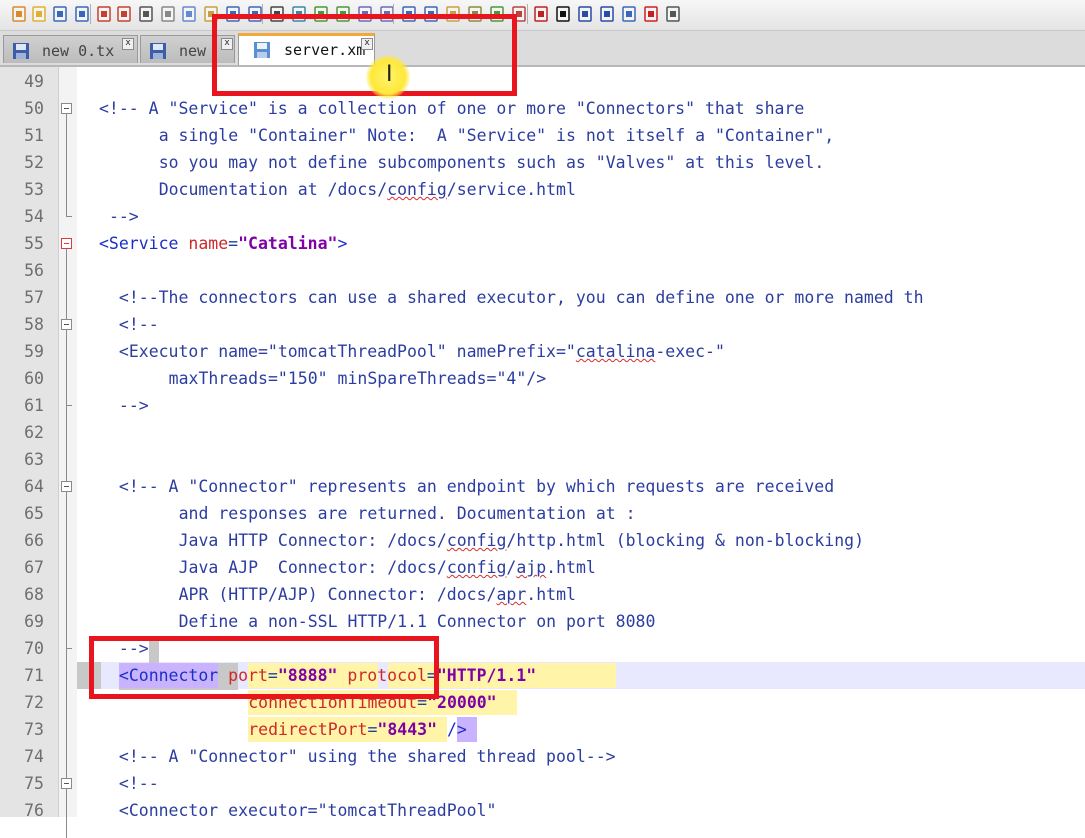 This screenshot has height=838, width=1085. Describe the element at coordinates (144, 243) in the screenshot. I see `code-token: <Service` at that location.